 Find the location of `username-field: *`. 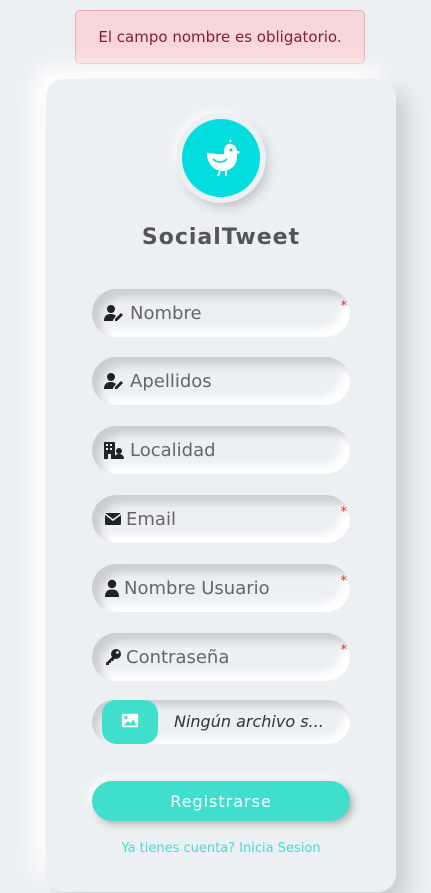

username-field: * is located at coordinates (221, 588).